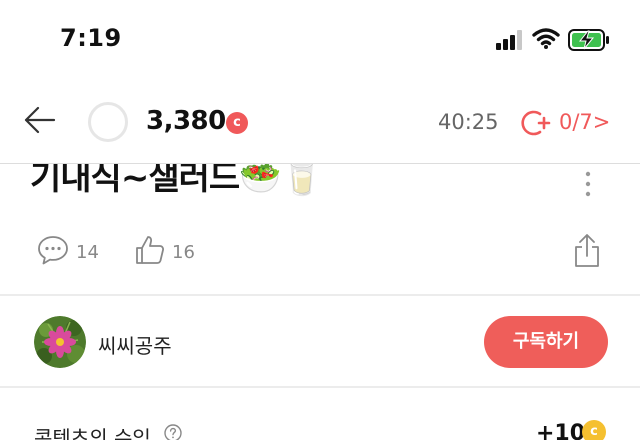  I want to click on help-icon, so click(173, 432).